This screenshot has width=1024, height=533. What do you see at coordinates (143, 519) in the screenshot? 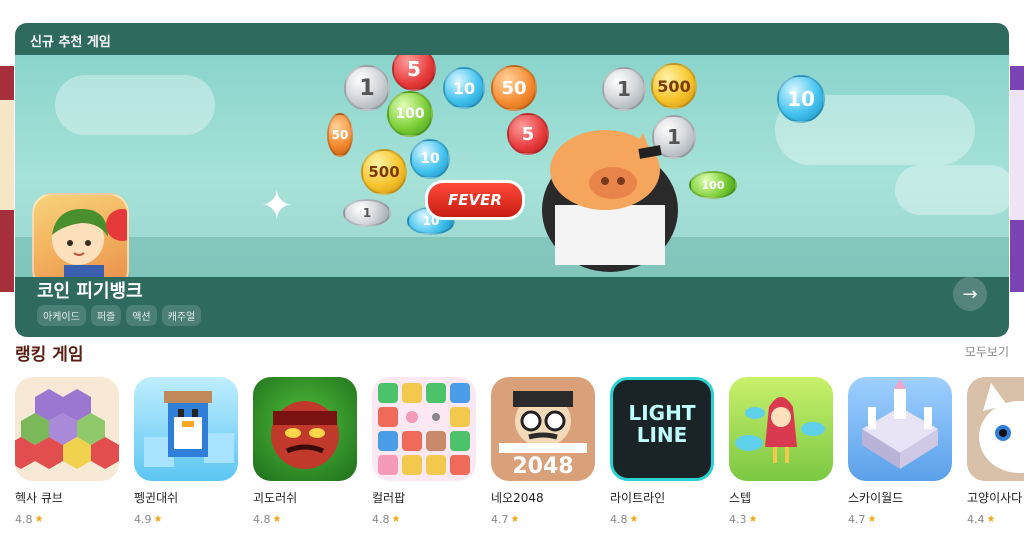
I see `rating-value: 4.9` at bounding box center [143, 519].